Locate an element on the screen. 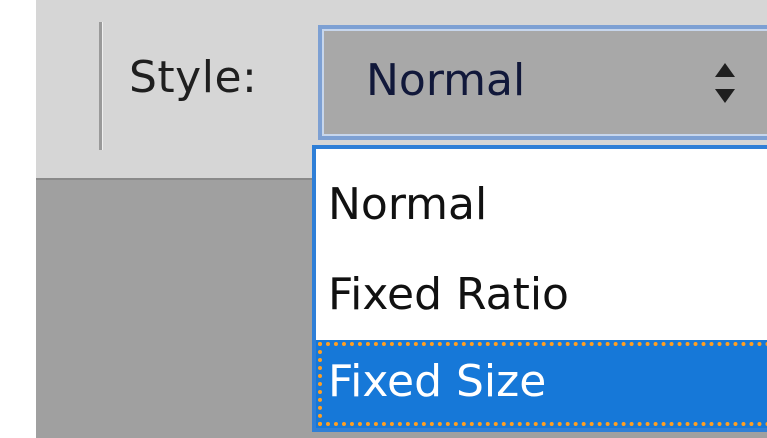 The image size is (767, 438). option-normal: Normal is located at coordinates (541, 204).